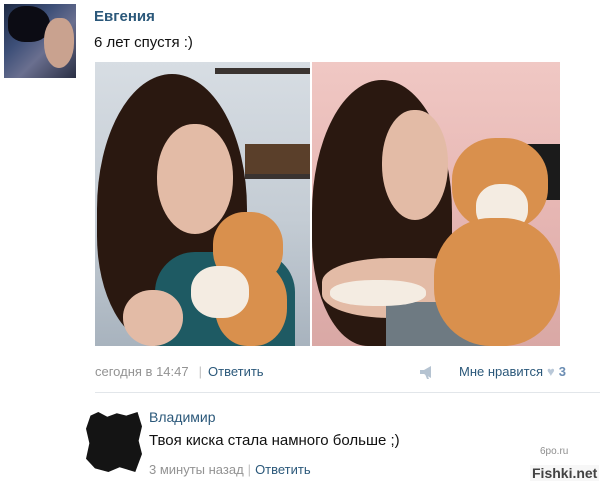  I want to click on kitten-paws, so click(220, 292).